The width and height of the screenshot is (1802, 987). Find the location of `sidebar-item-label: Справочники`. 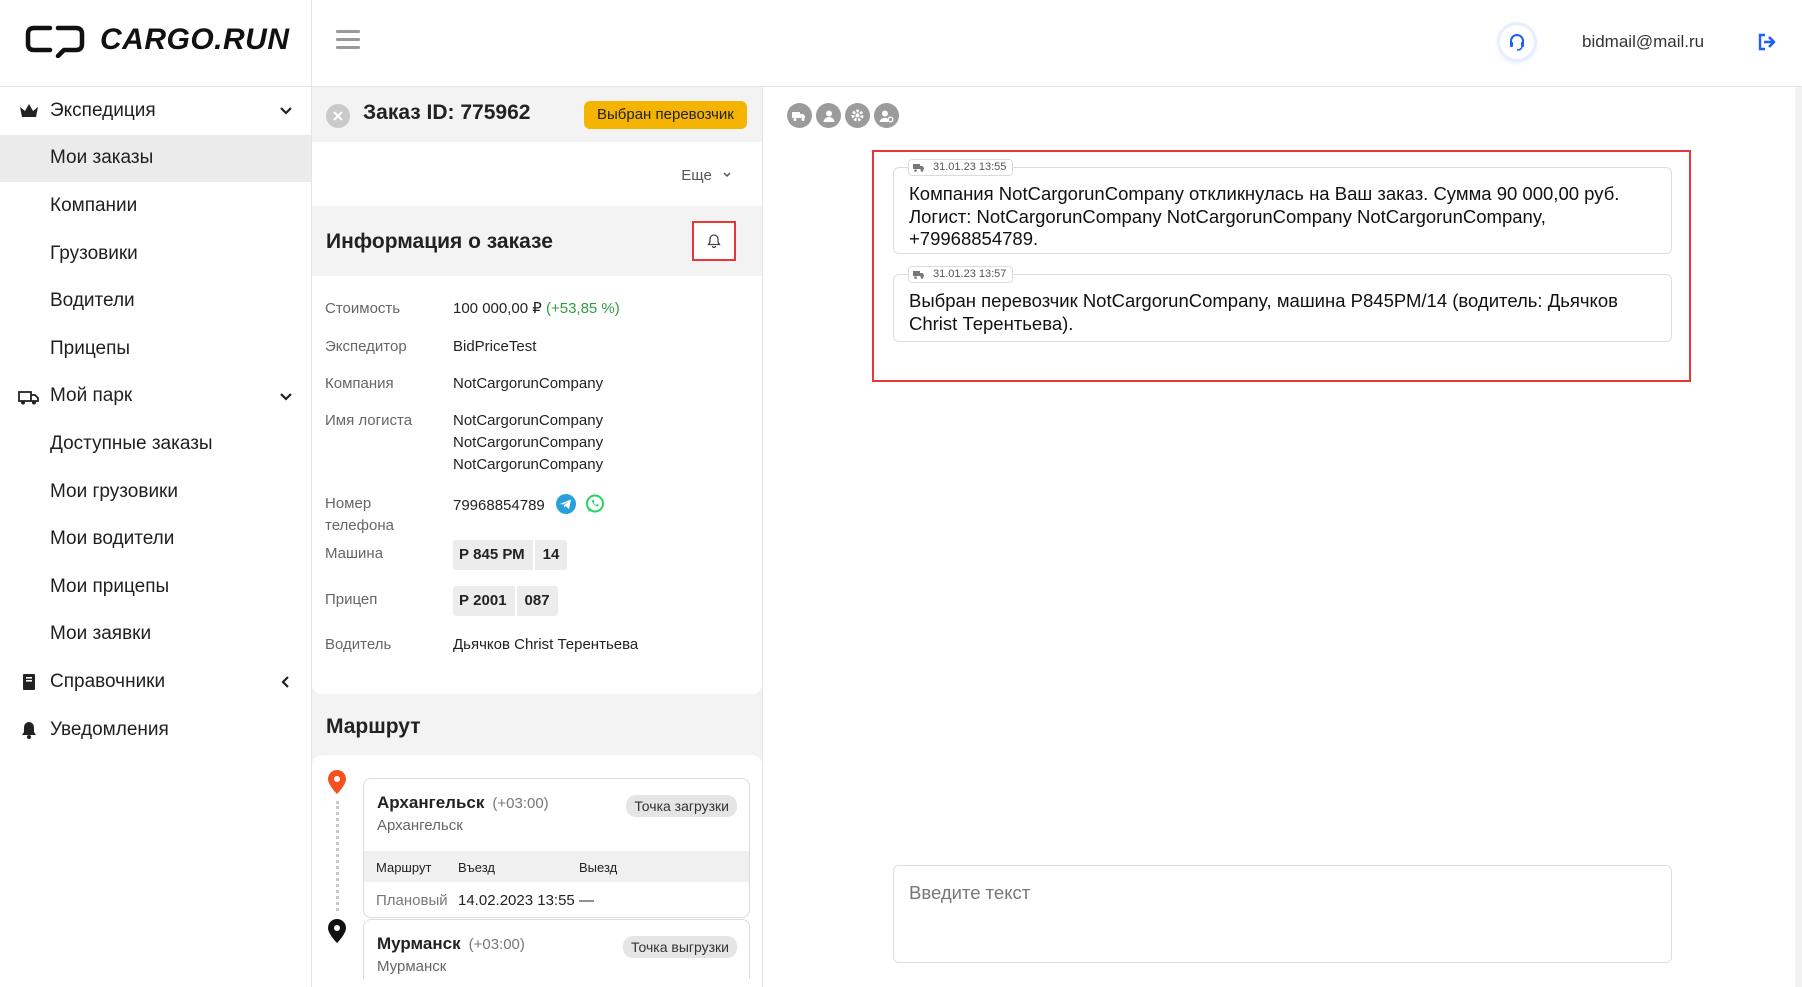

sidebar-item-label: Справочники is located at coordinates (108, 681).